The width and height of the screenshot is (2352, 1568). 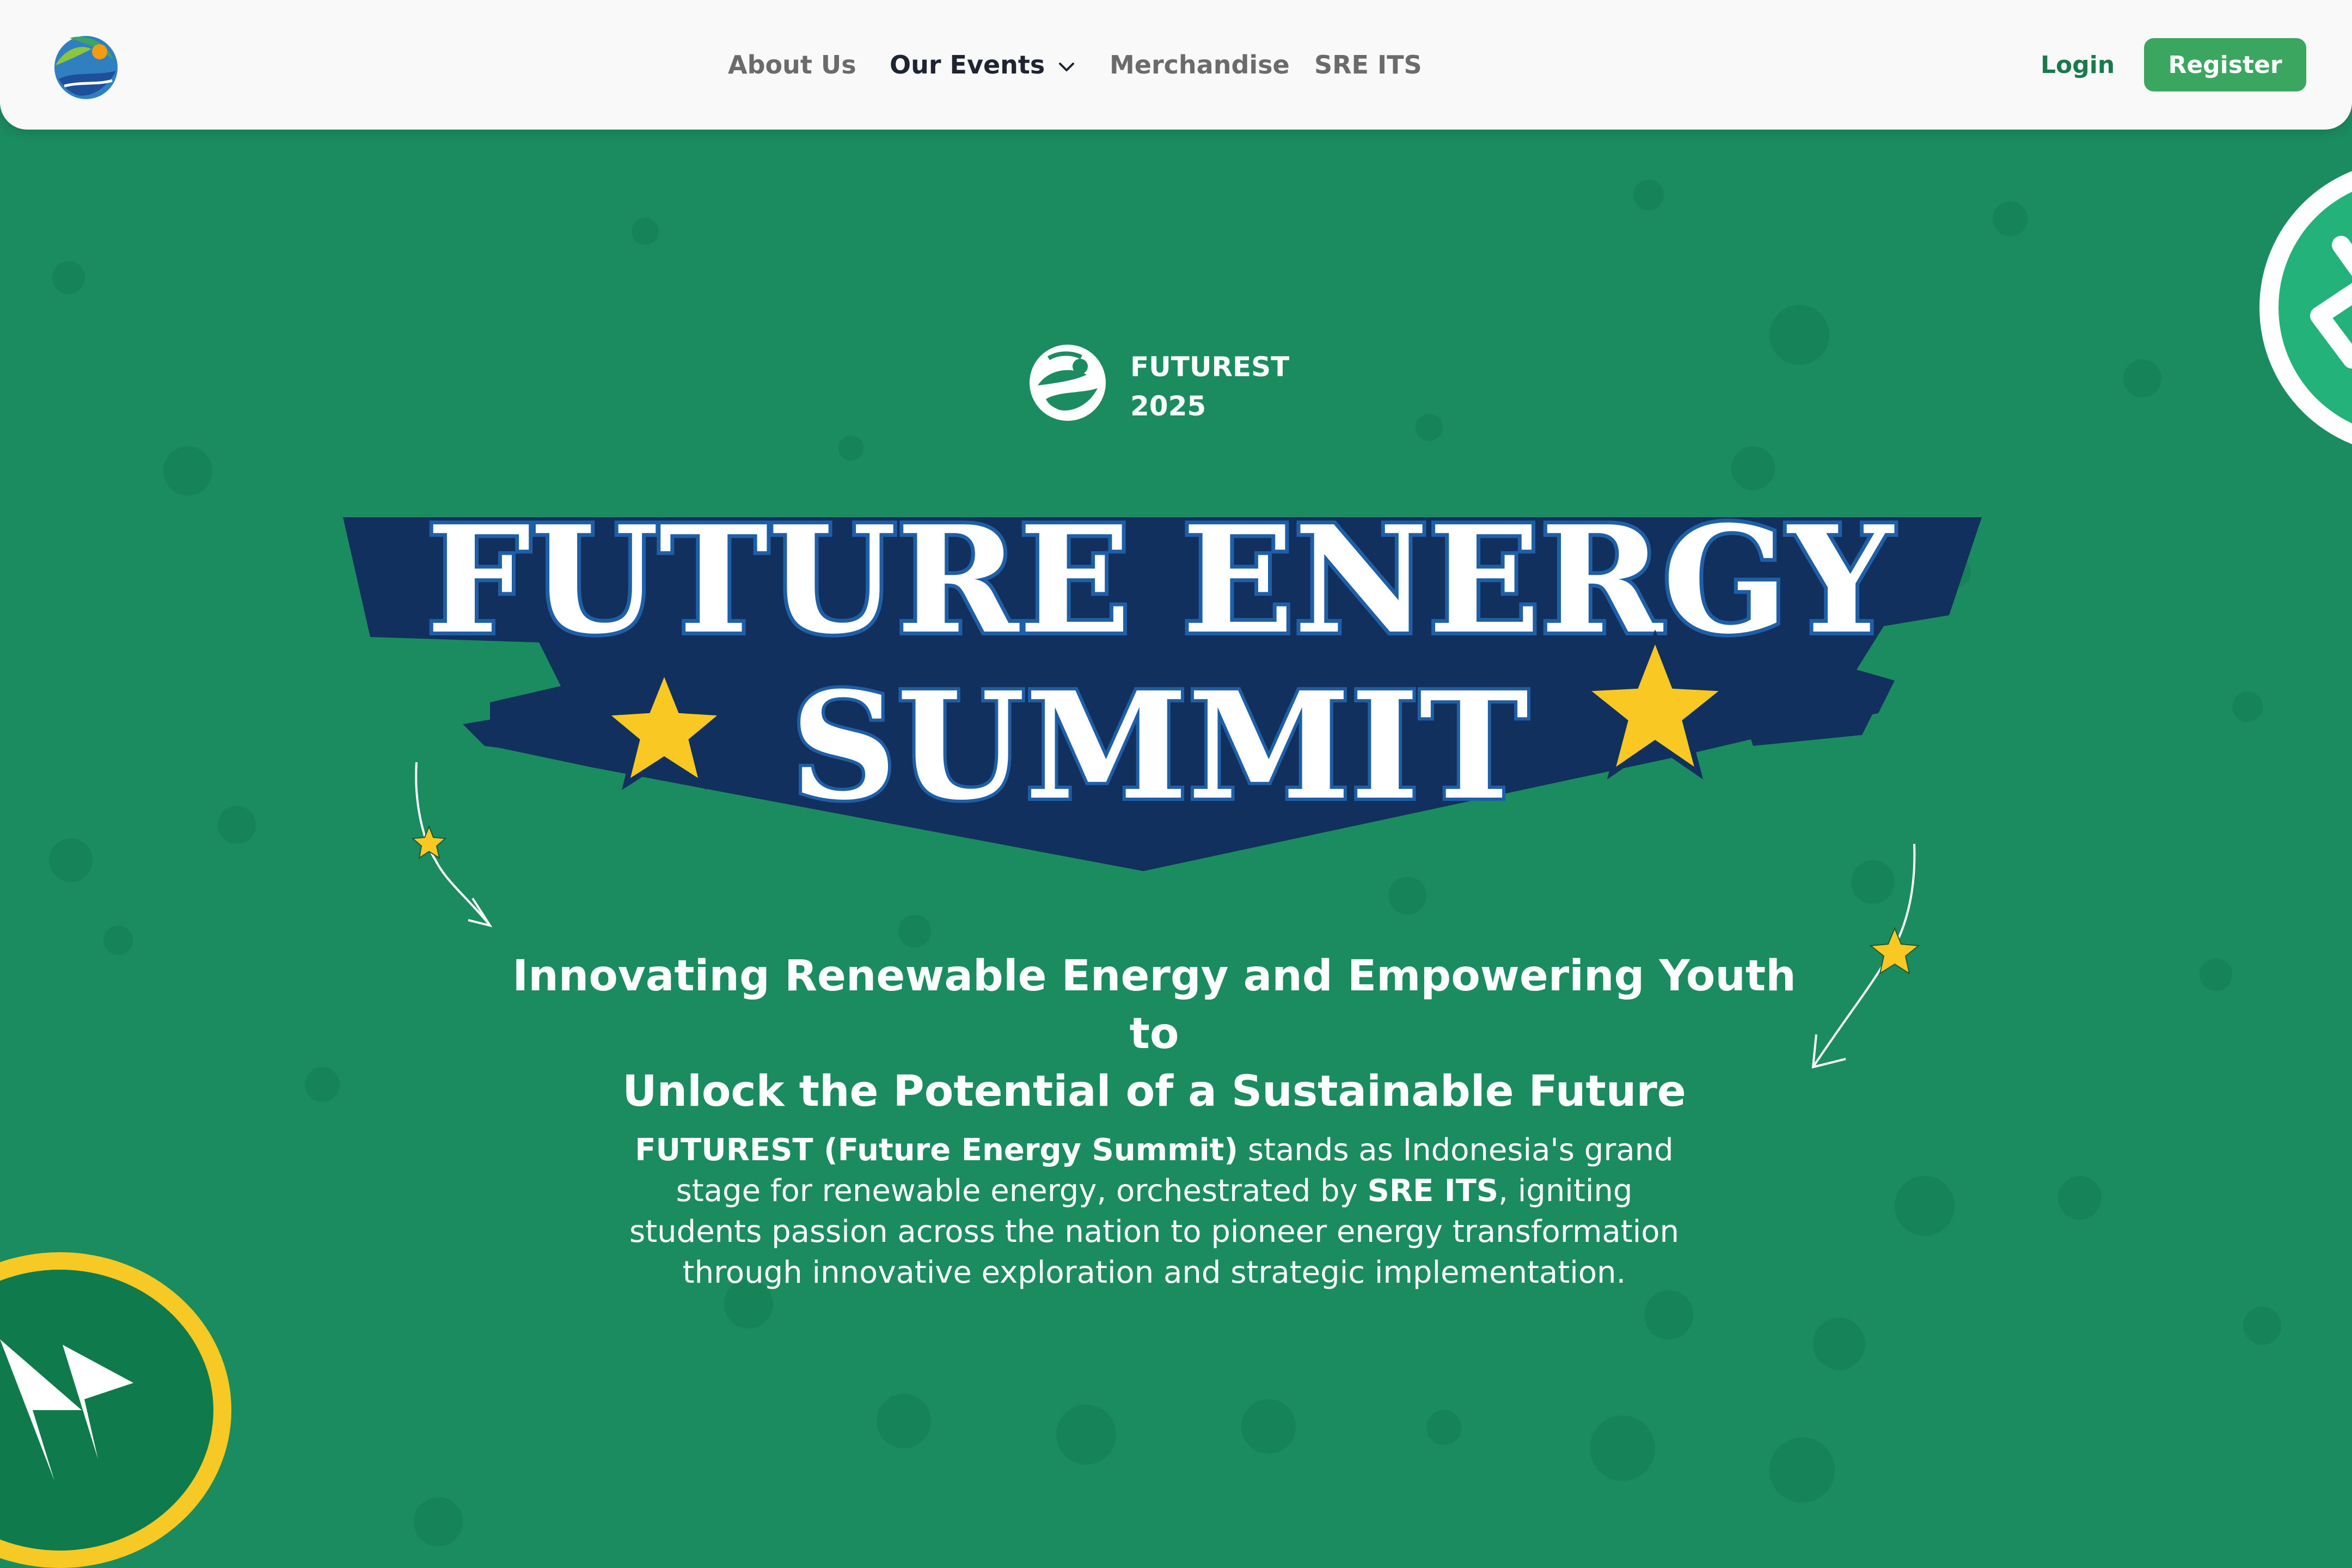 I want to click on nav-our-events: Our Events, so click(x=983, y=64).